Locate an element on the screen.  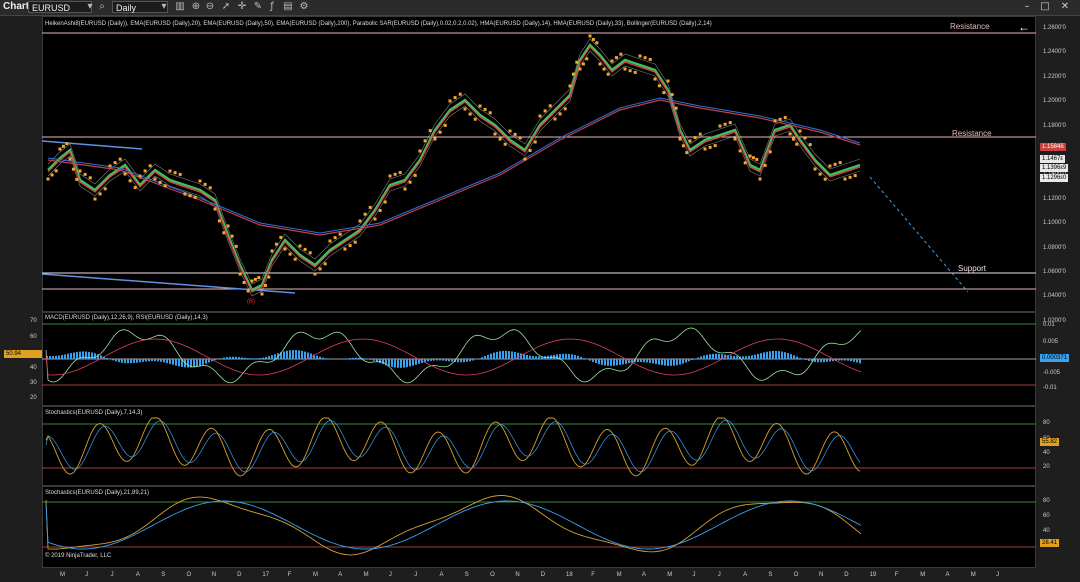
price-flag: 1.1396ε9 is located at coordinates (1054, 168).